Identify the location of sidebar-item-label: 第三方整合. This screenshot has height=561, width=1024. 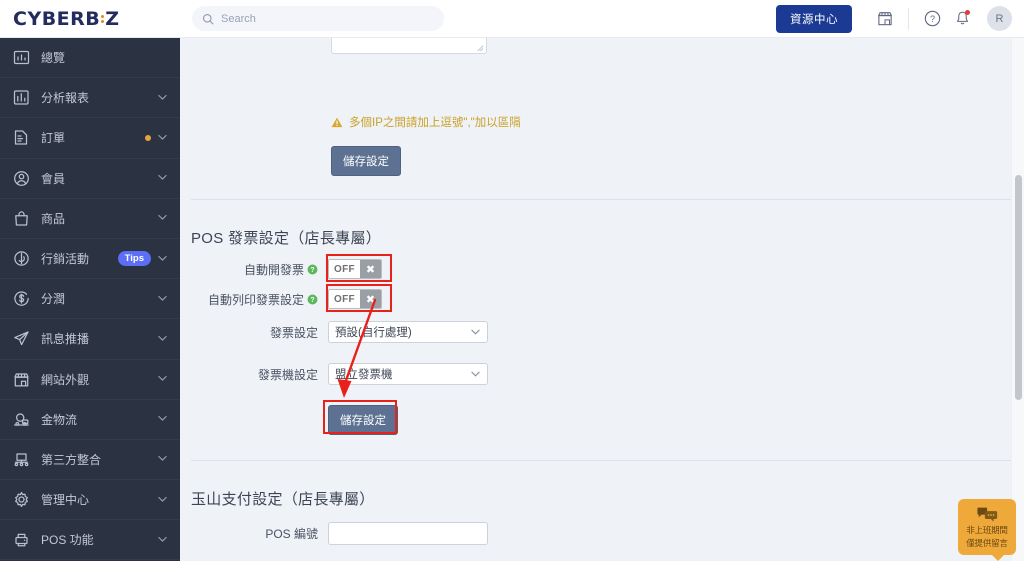
(71, 459).